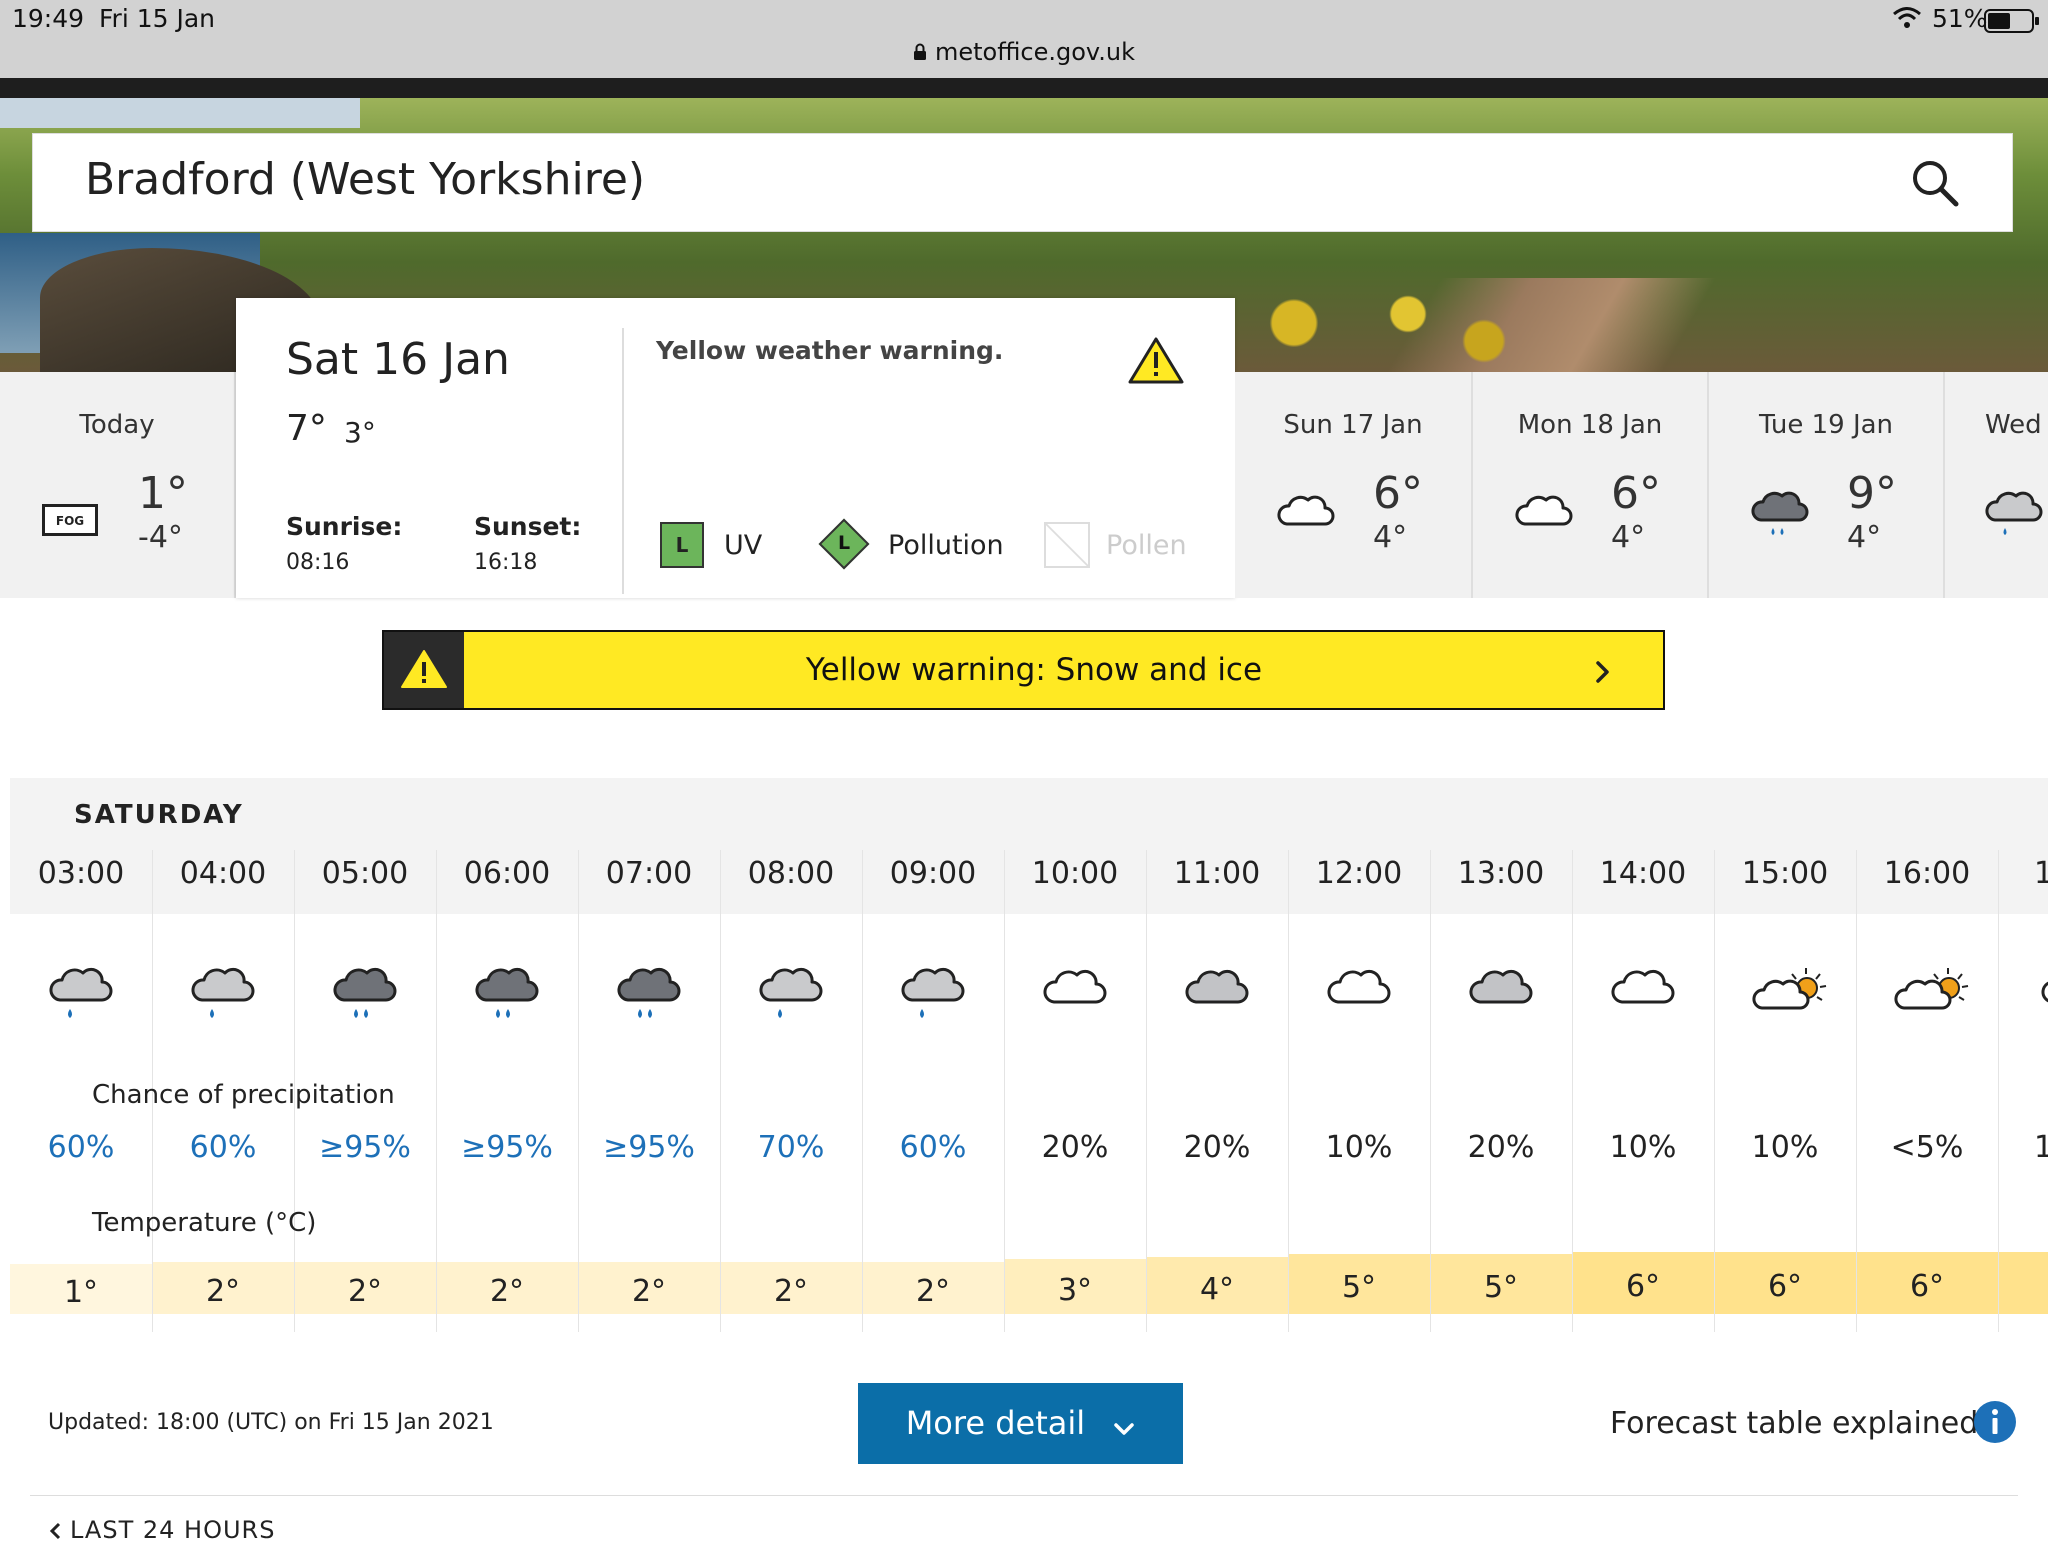  Describe the element at coordinates (118, 485) in the screenshot. I see `day-tab-today: Today FOG 1° -4°` at that location.